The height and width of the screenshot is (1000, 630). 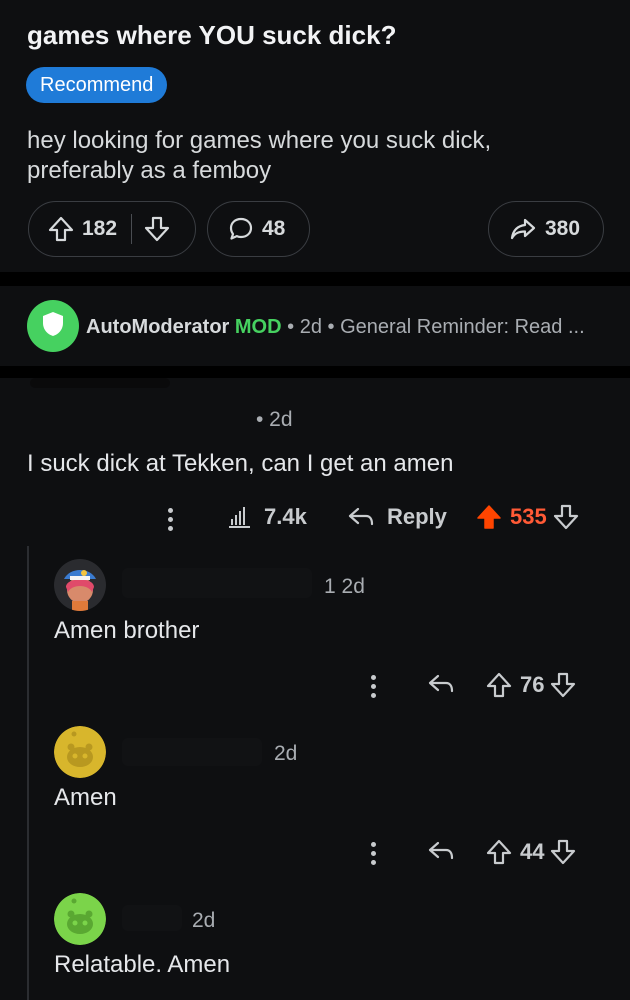 I want to click on automod-username: AutoModerator, so click(x=157, y=327).